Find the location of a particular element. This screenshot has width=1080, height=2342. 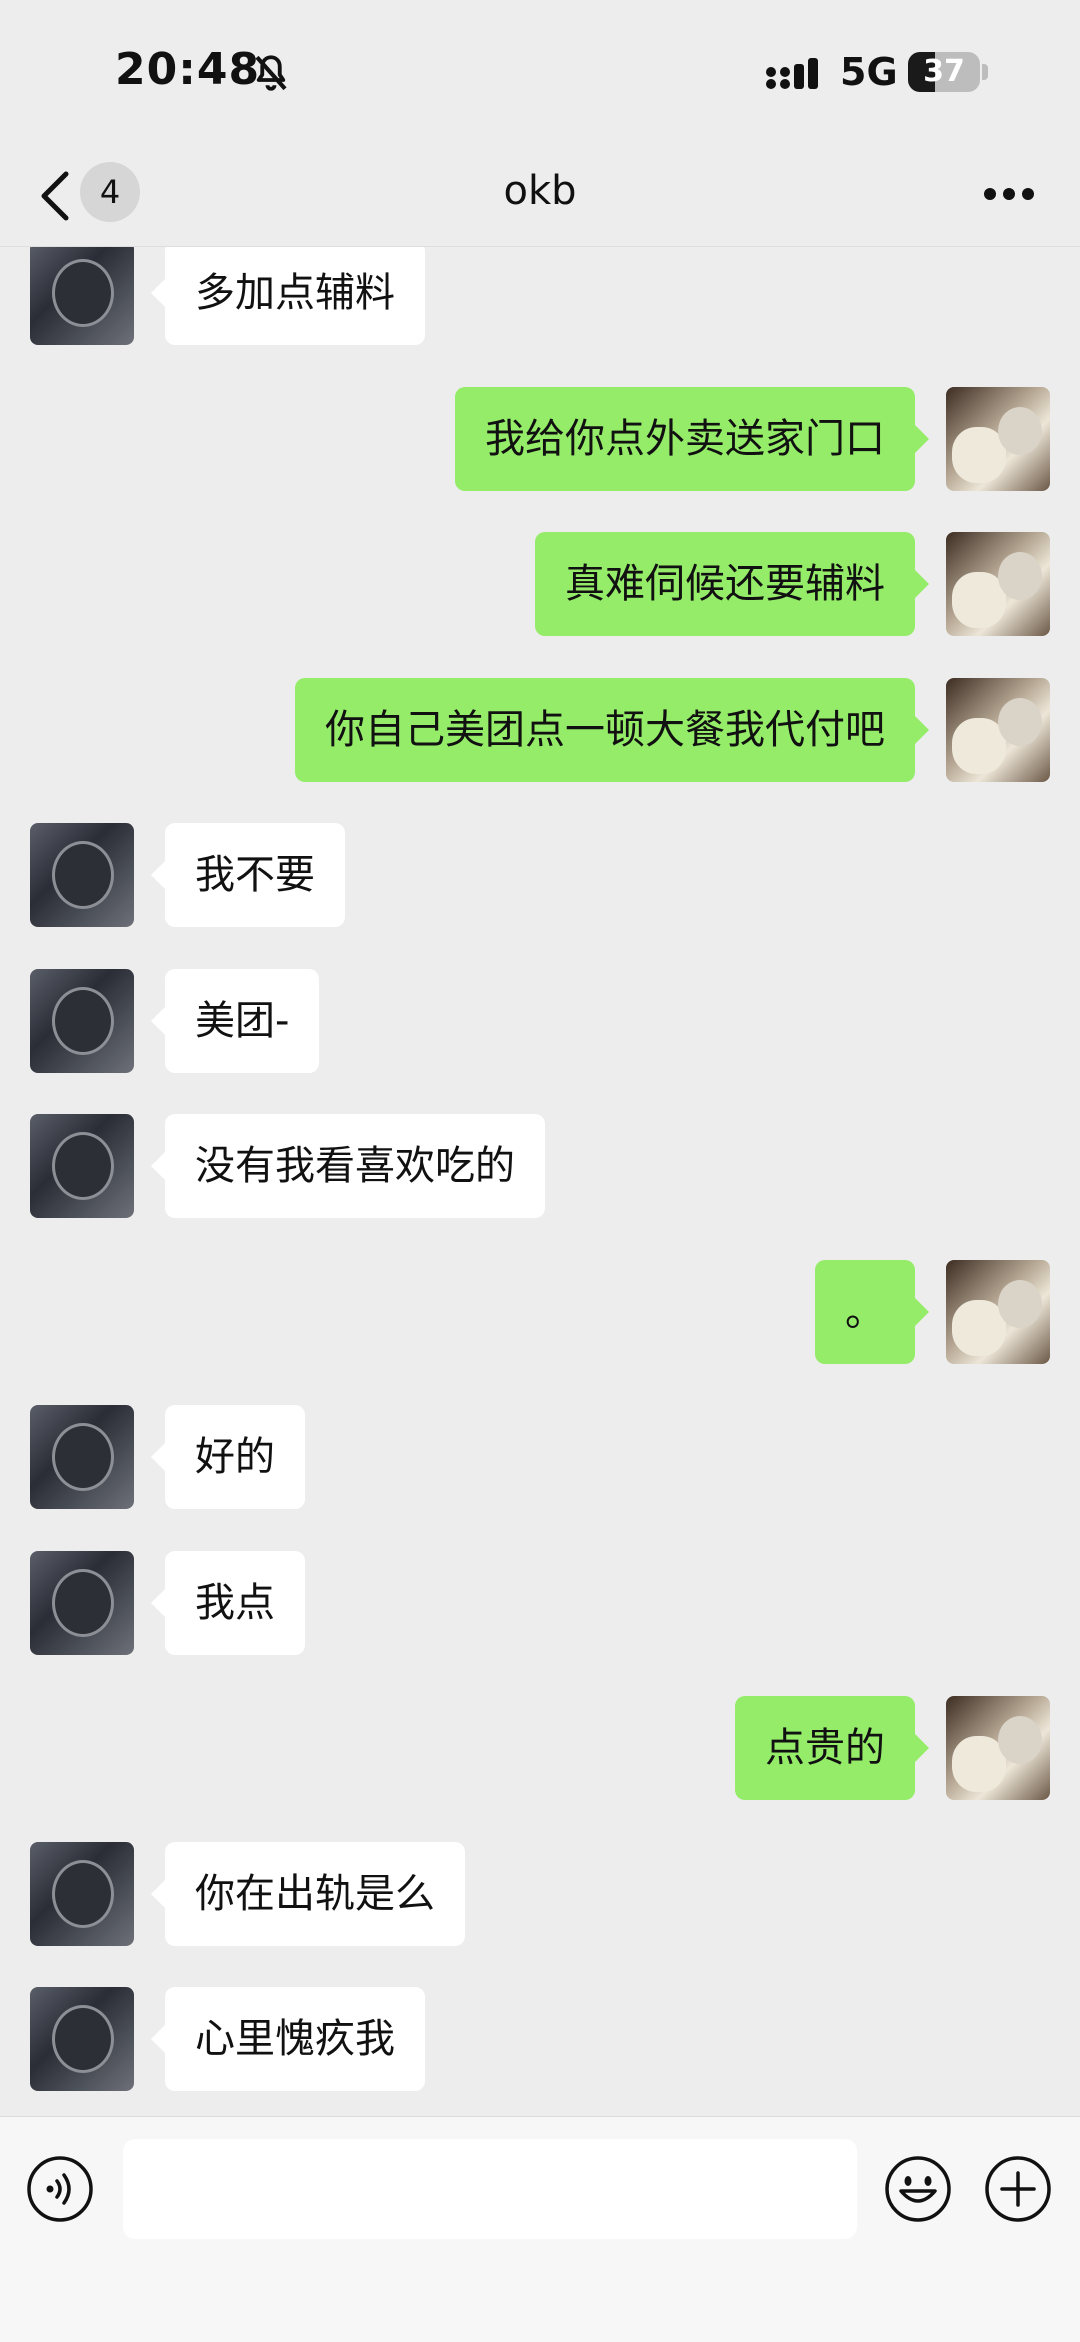

status-time: 20:48 is located at coordinates (188, 69).